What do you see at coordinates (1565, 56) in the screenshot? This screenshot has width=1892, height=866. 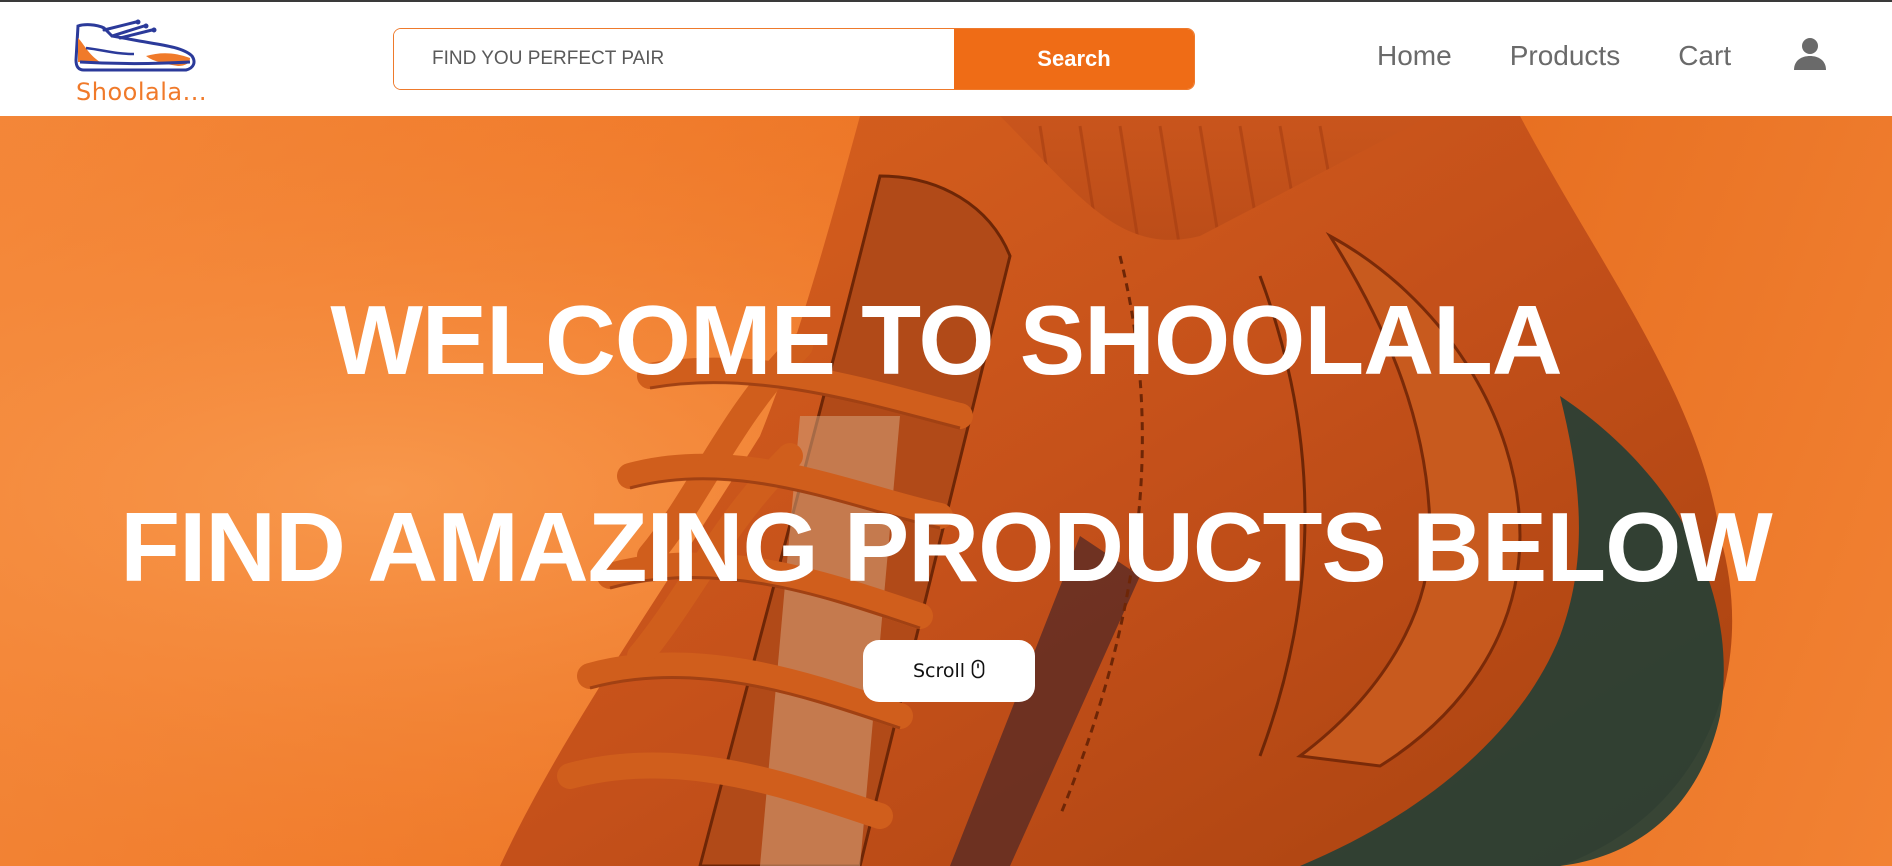 I see `nav-products-link: Products` at bounding box center [1565, 56].